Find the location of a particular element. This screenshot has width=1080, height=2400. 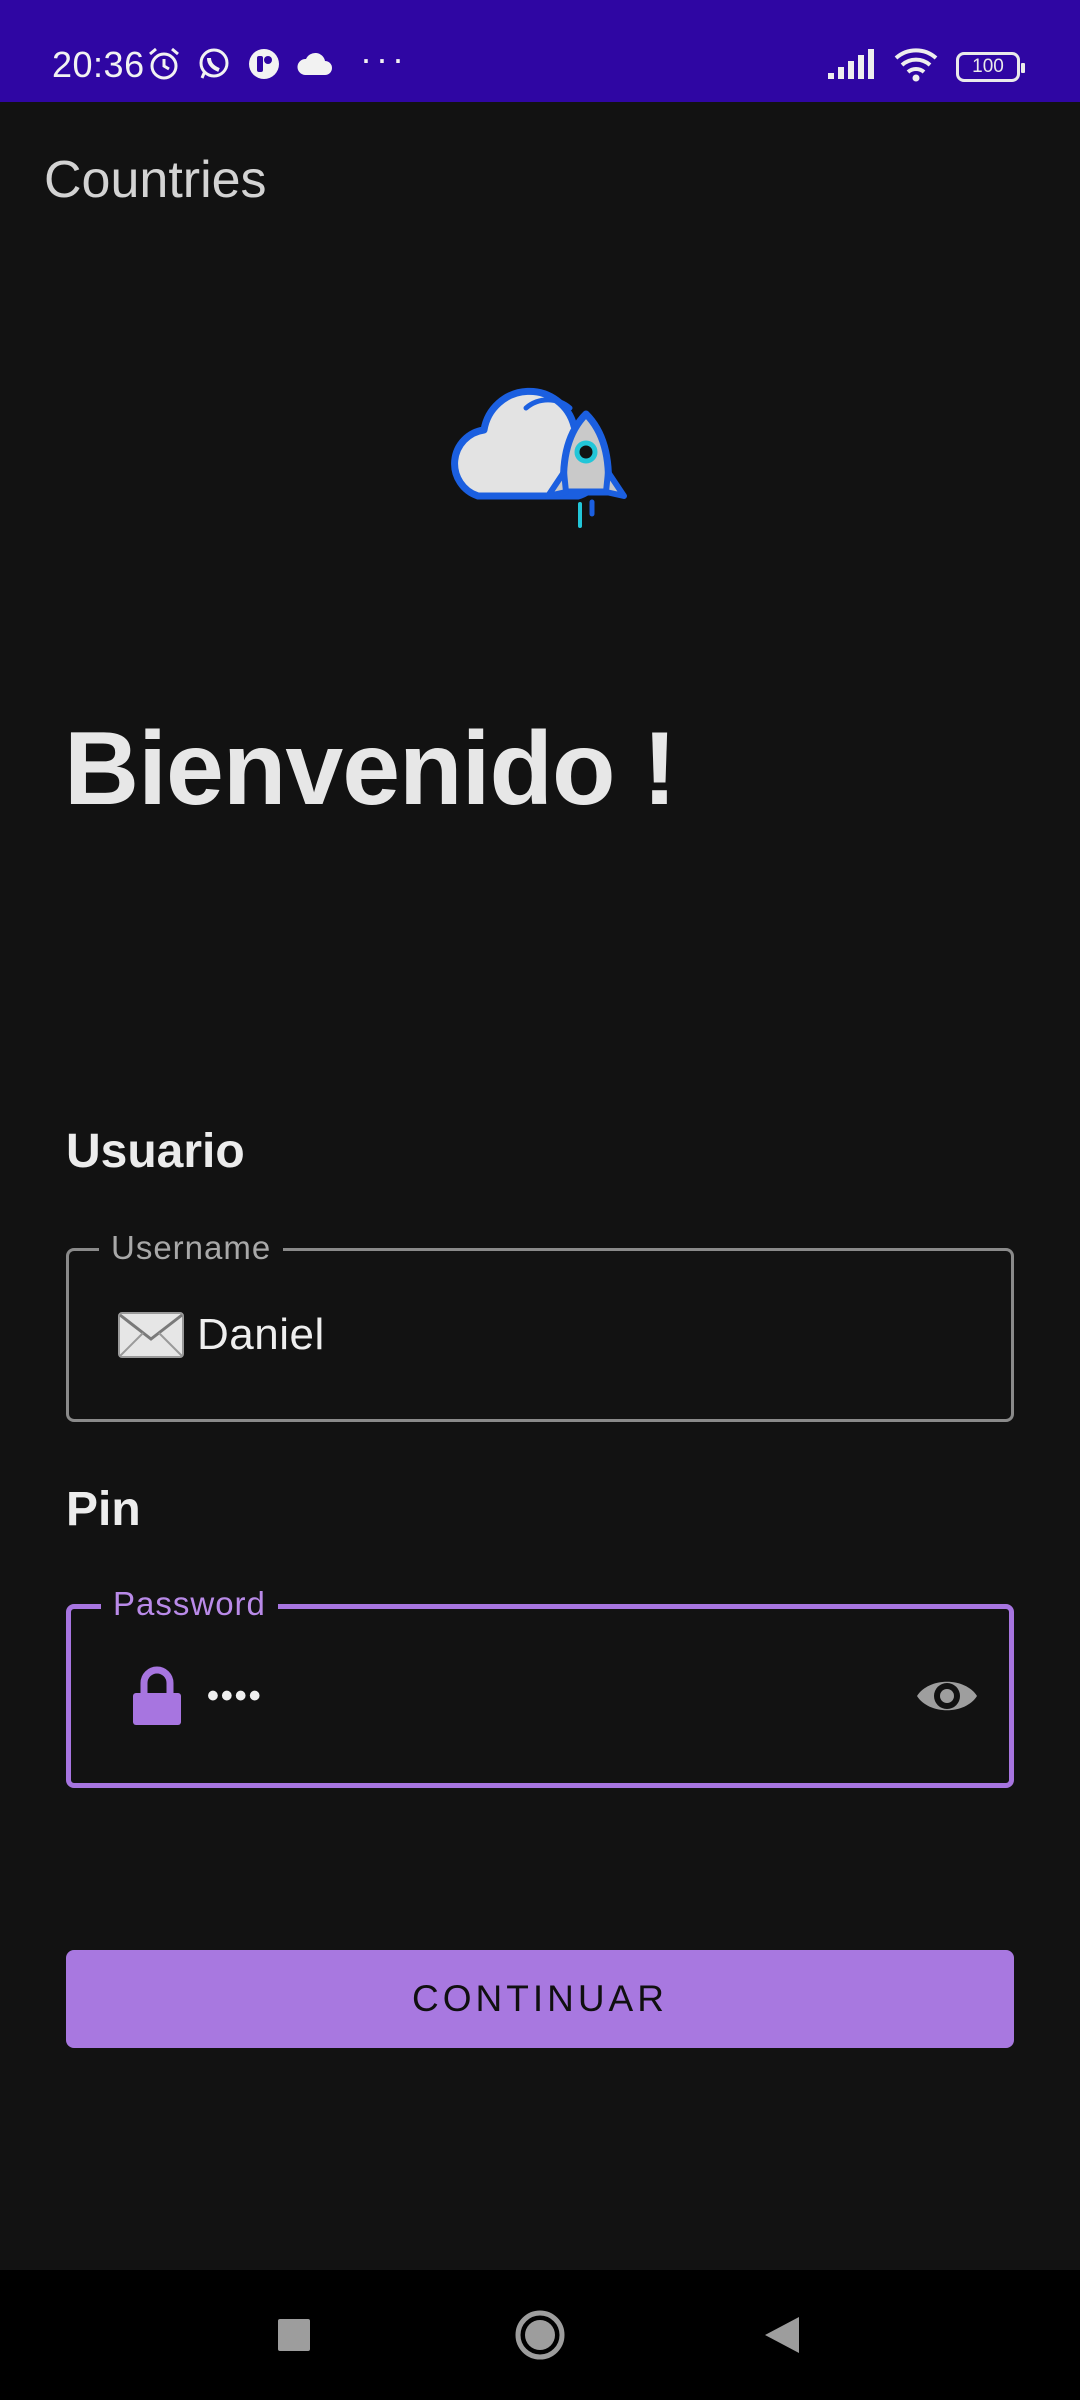

whatsapp-icon is located at coordinates (214, 66).